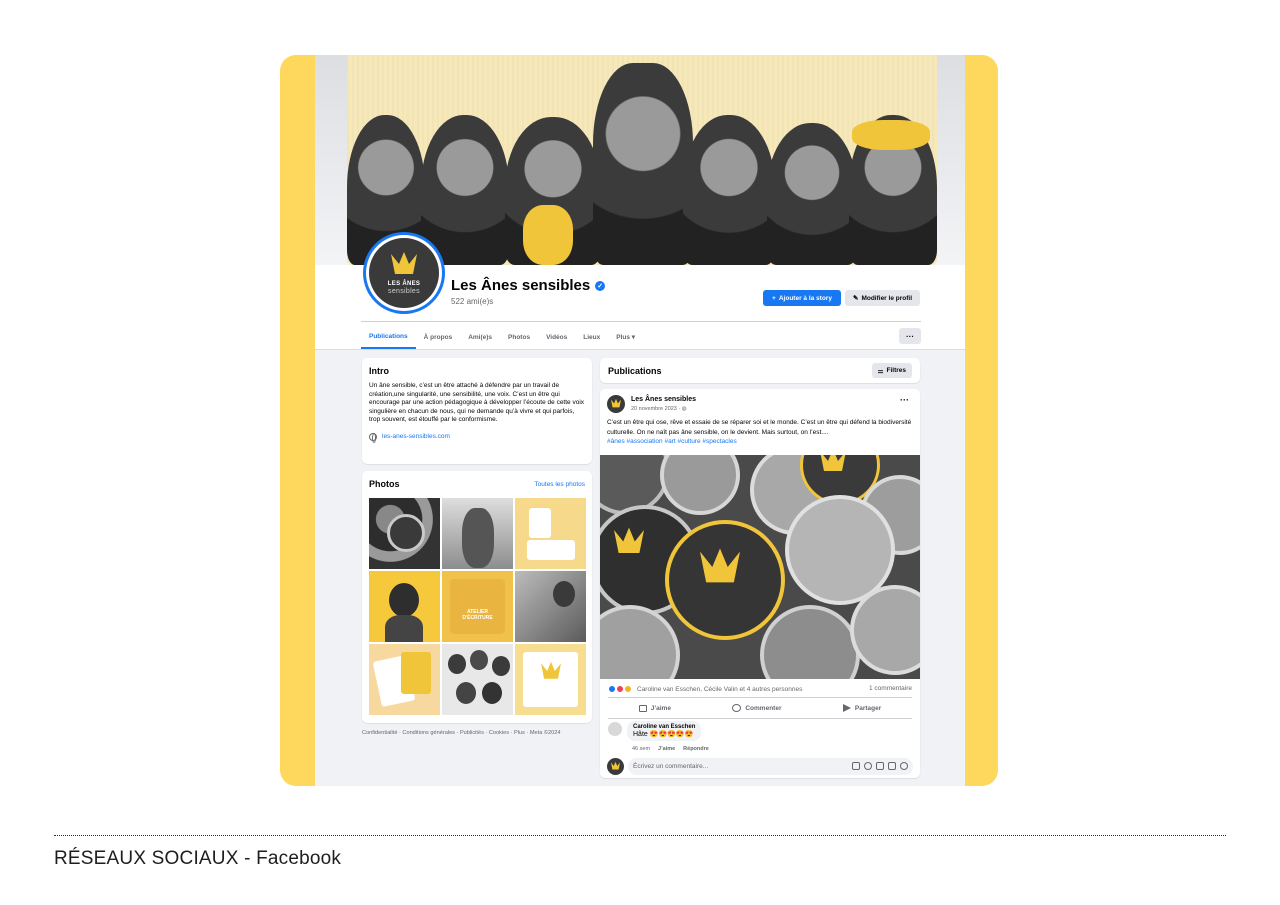  I want to click on comment-icon, so click(737, 708).